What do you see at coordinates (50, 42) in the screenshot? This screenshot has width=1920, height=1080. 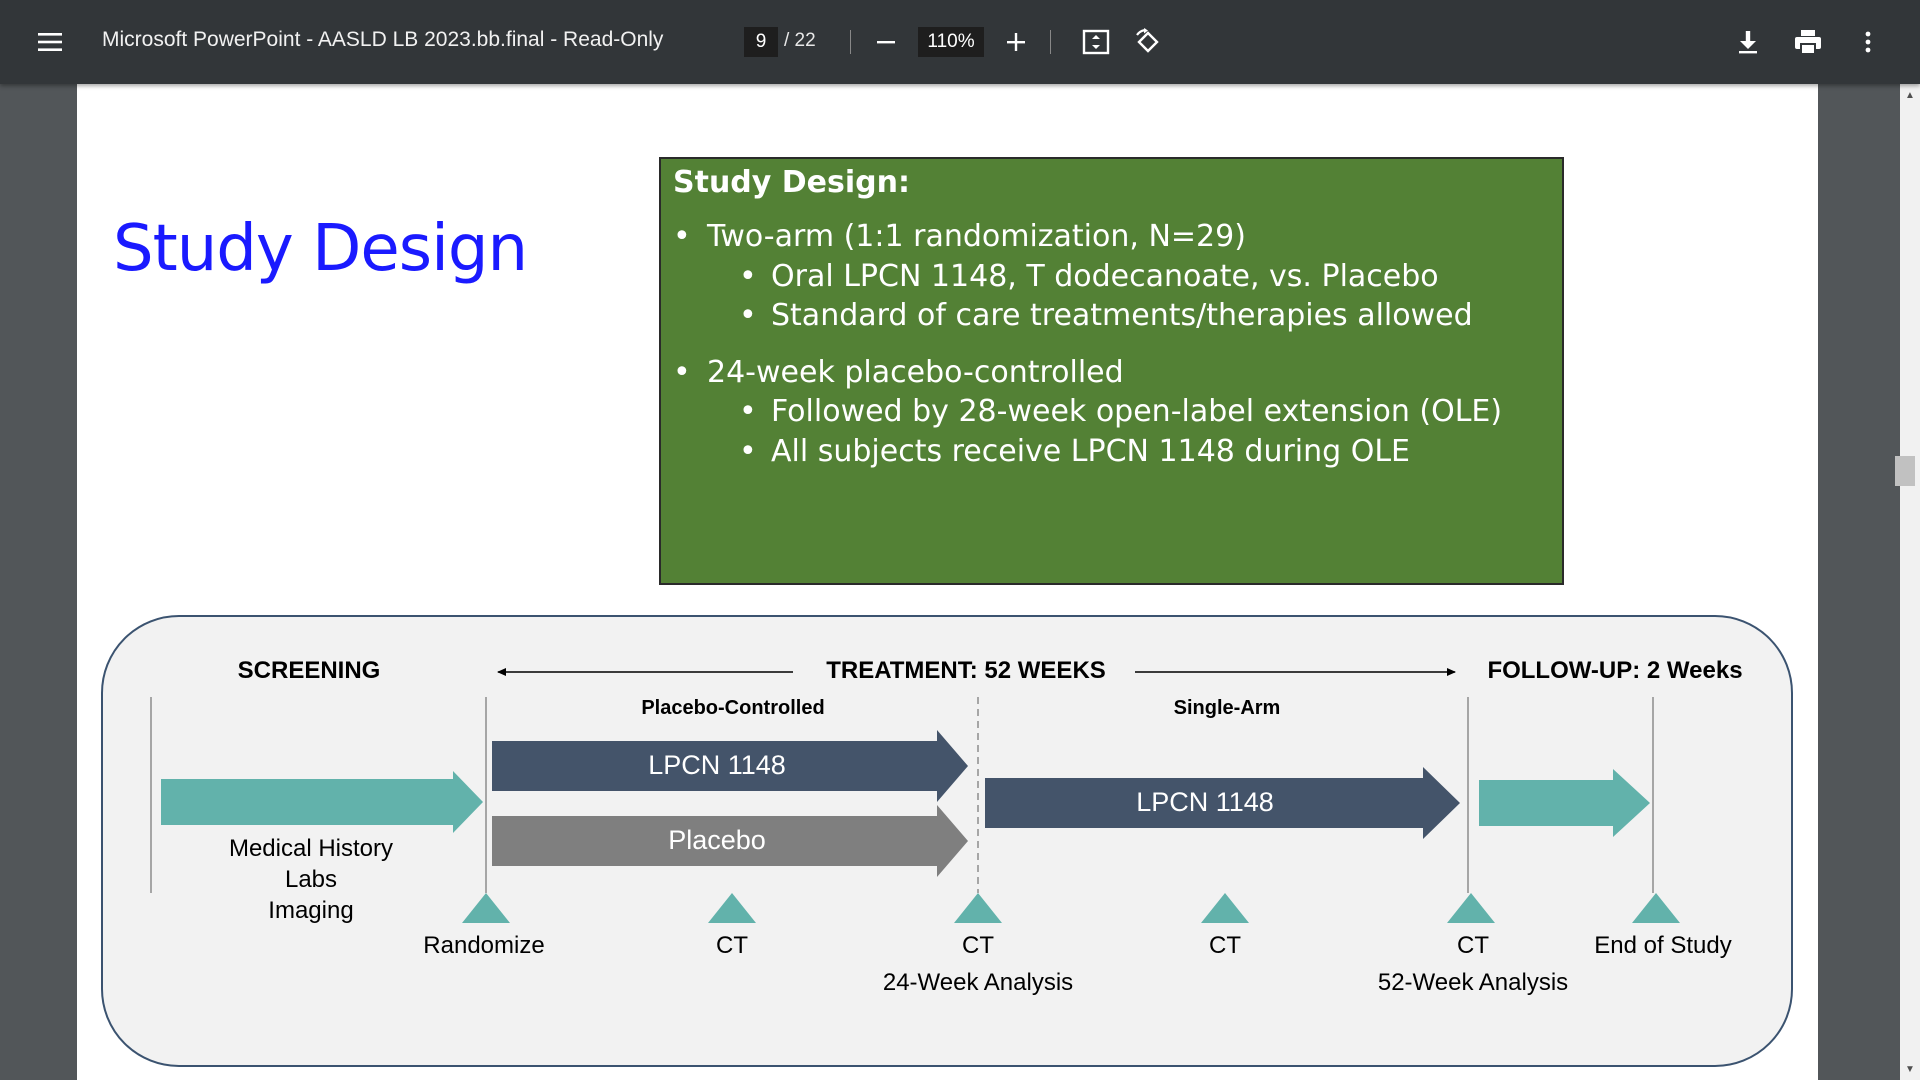 I see `hamburger-menu-icon` at bounding box center [50, 42].